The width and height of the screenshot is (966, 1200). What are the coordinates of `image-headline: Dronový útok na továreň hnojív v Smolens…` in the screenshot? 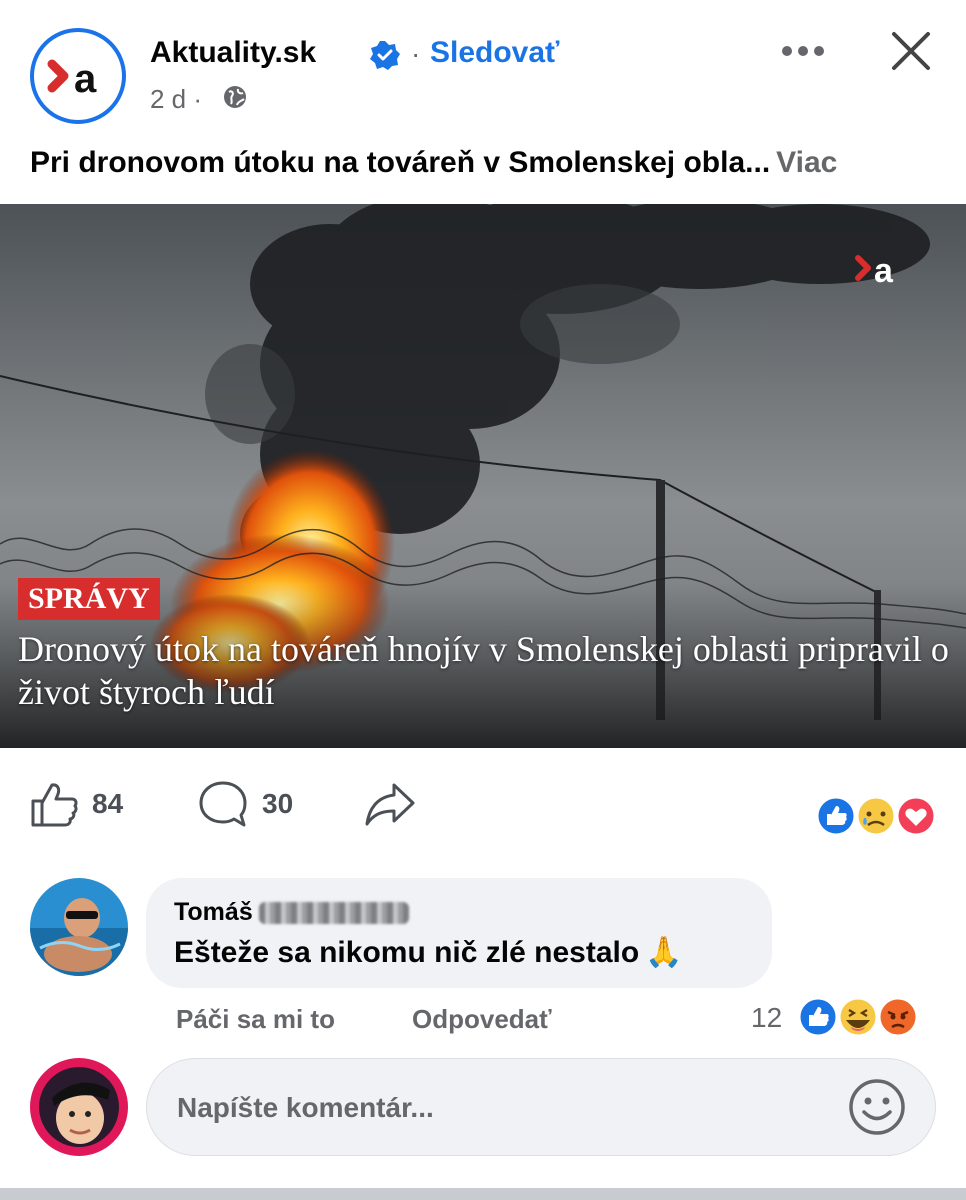 It's located at (483, 670).